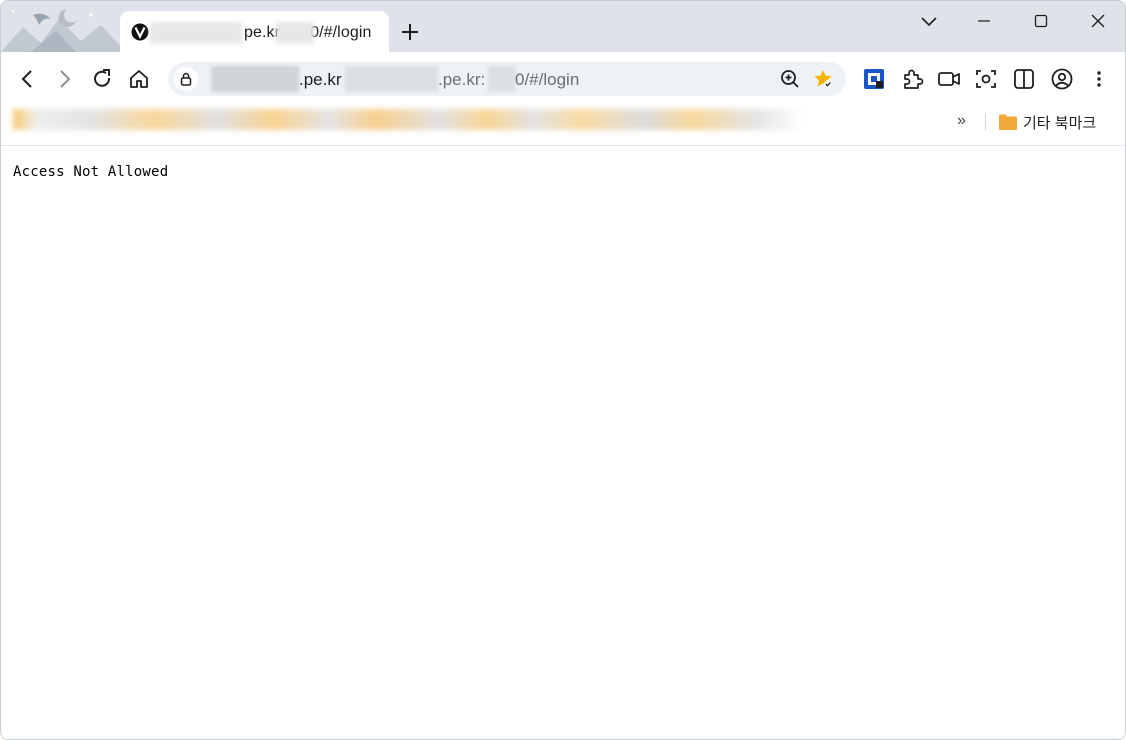 The width and height of the screenshot is (1126, 740). What do you see at coordinates (408, 119) in the screenshot?
I see `bookmarks-redaction` at bounding box center [408, 119].